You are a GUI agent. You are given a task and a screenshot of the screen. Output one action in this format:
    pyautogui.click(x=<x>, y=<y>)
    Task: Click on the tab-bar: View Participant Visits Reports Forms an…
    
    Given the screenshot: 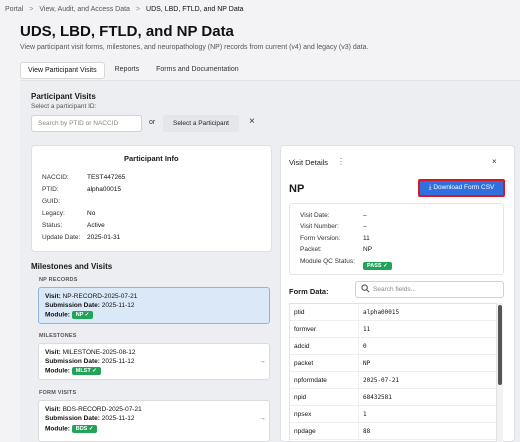 What is the action you would take?
    pyautogui.click(x=133, y=70)
    